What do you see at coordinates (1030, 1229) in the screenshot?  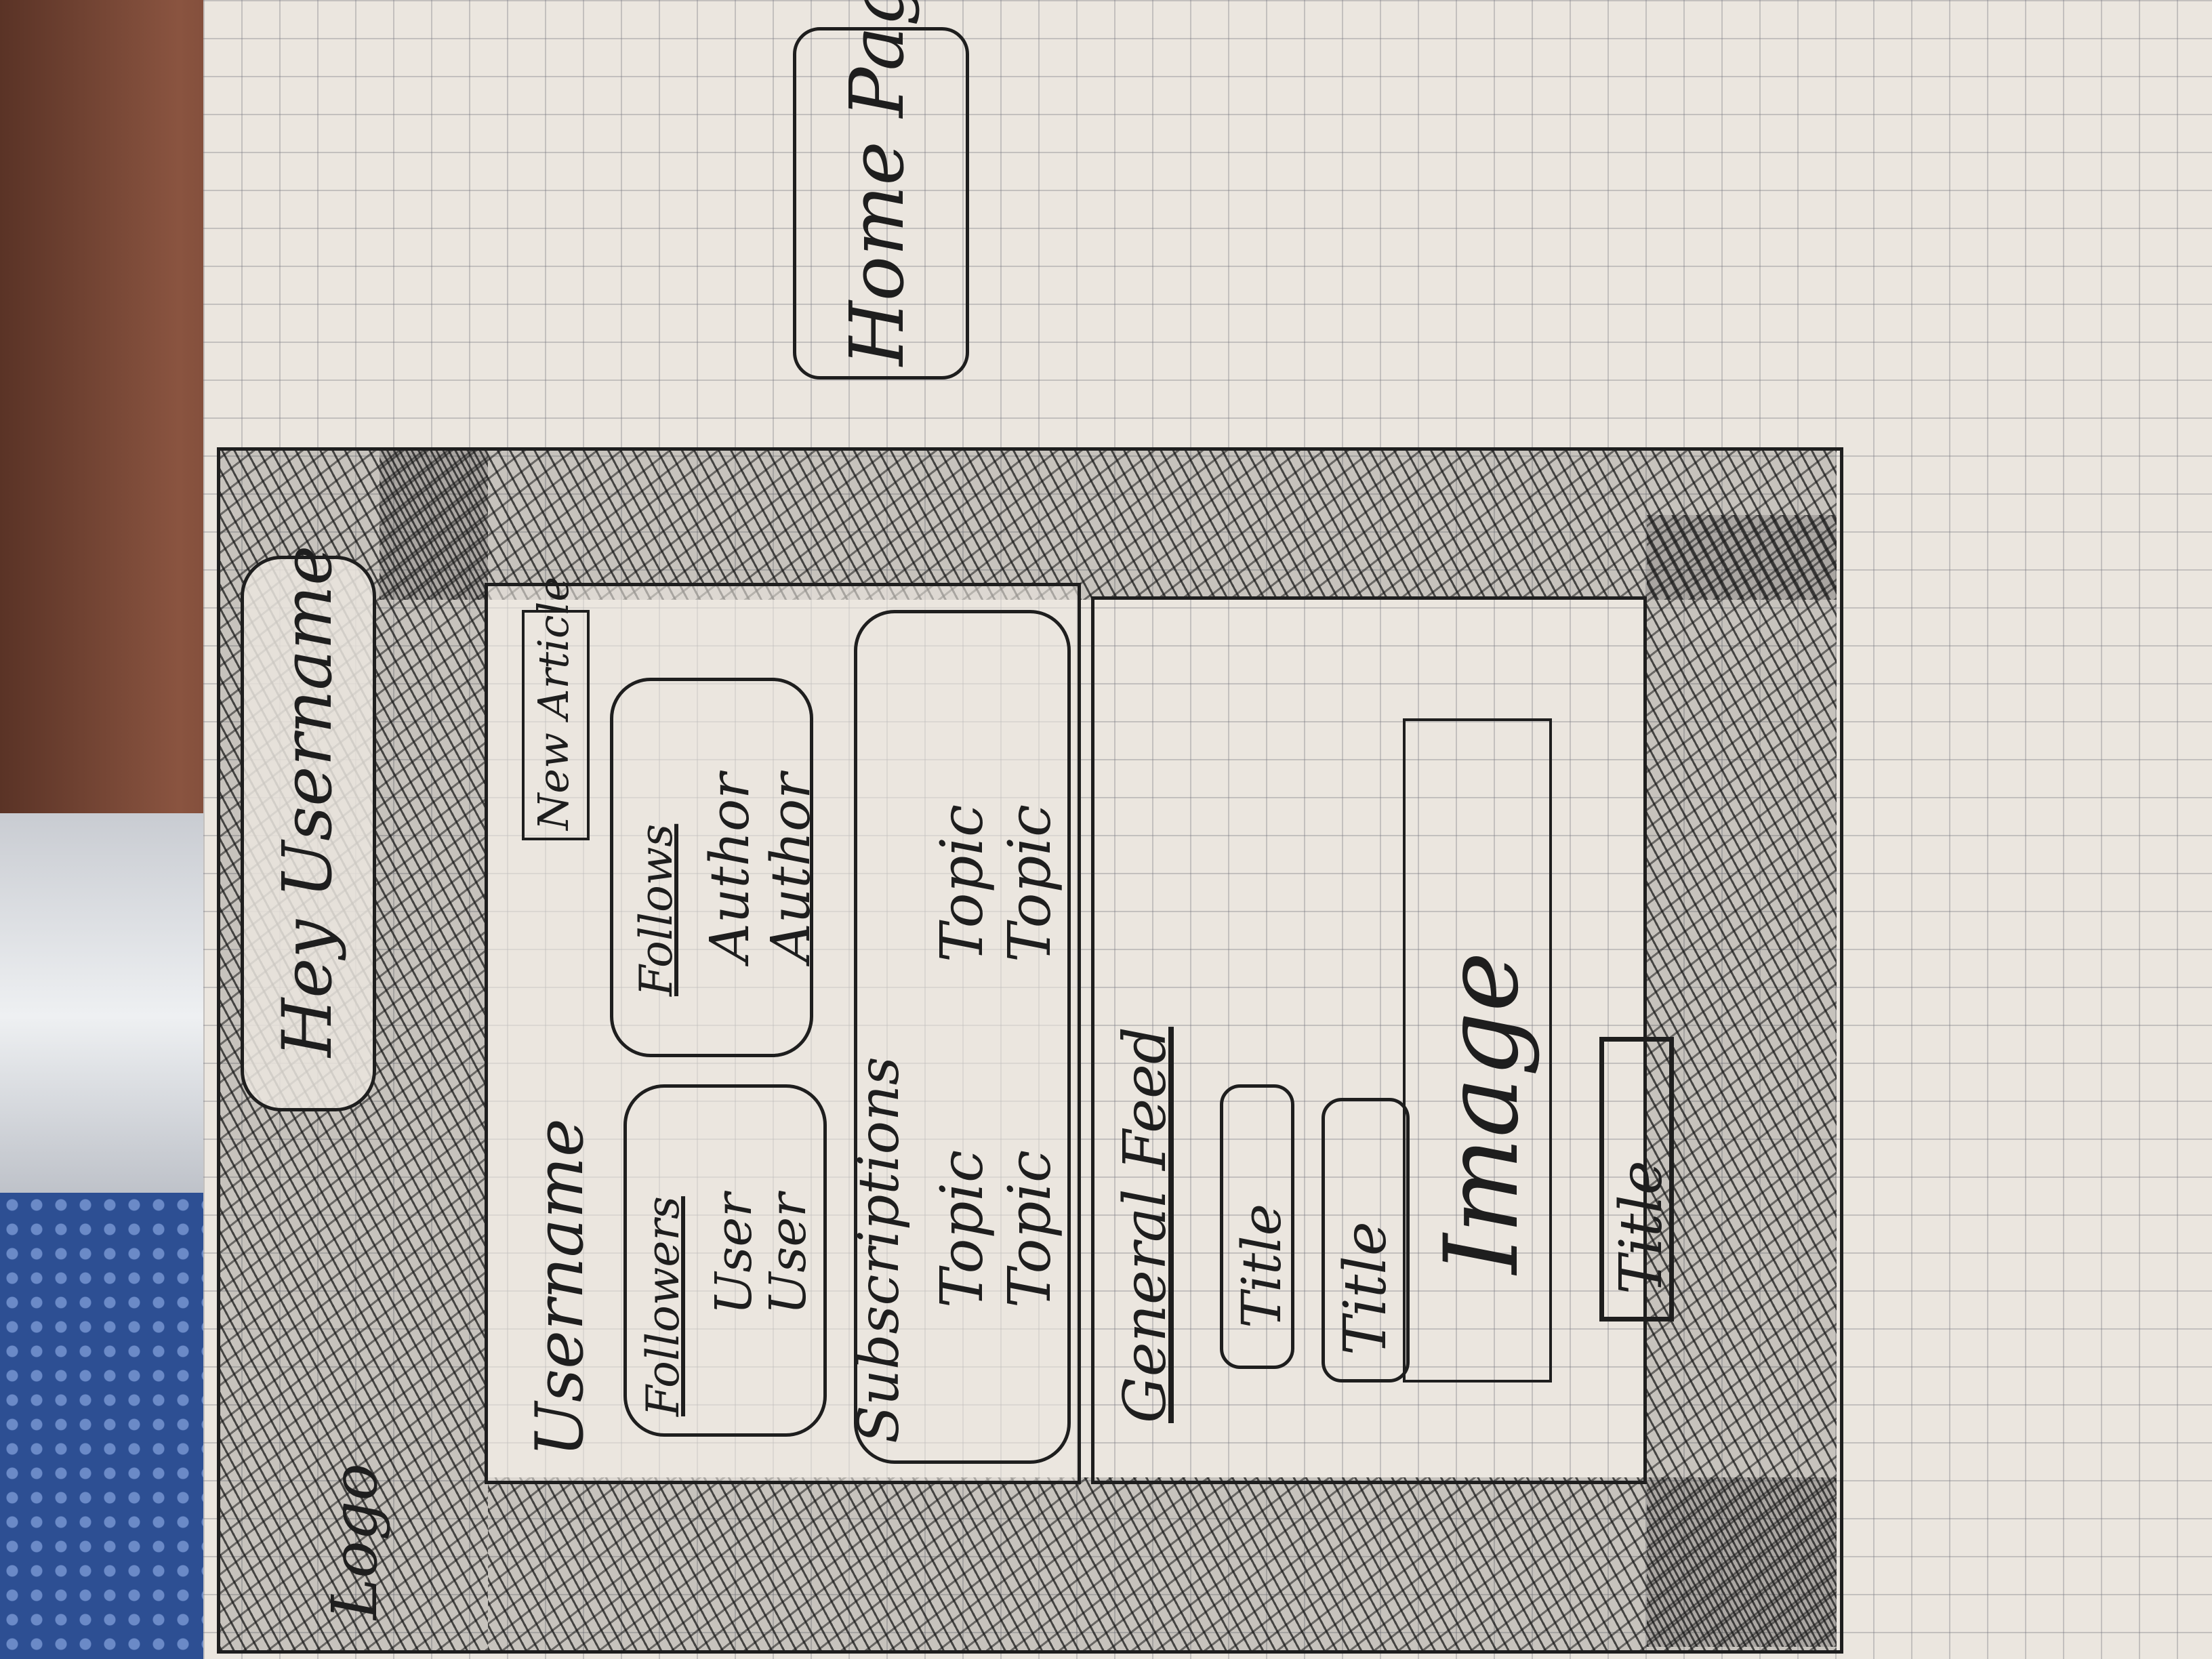 I see `topic-2: Topic` at bounding box center [1030, 1229].